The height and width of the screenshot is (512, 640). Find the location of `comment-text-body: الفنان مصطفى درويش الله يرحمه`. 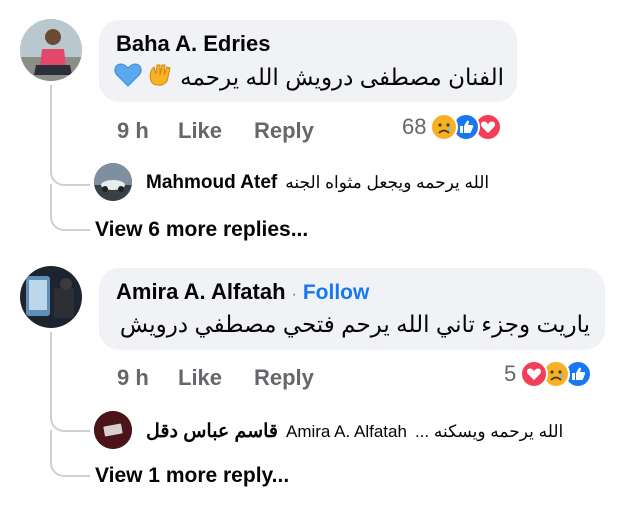

comment-text-body: الفنان مصطفى درويش الله يرحمه is located at coordinates (342, 76).